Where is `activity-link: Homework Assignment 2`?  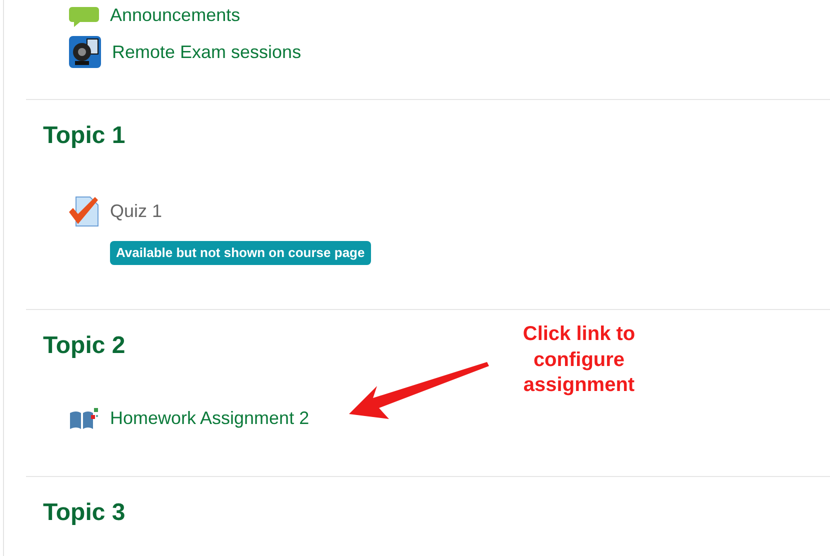
activity-link: Homework Assignment 2 is located at coordinates (210, 418).